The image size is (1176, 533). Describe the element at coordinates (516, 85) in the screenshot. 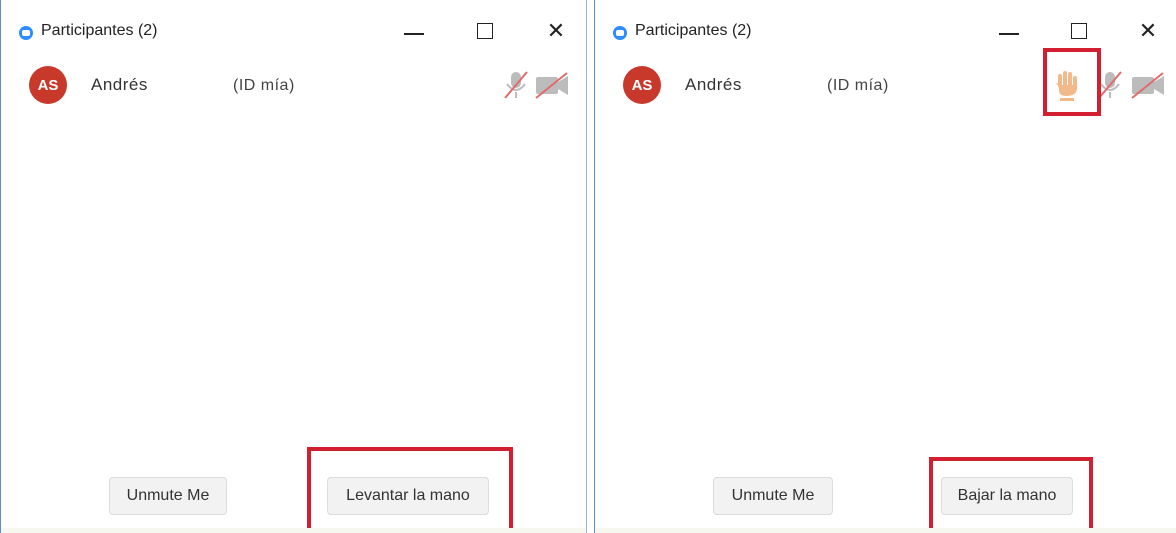

I see `mic-muted-icon` at that location.